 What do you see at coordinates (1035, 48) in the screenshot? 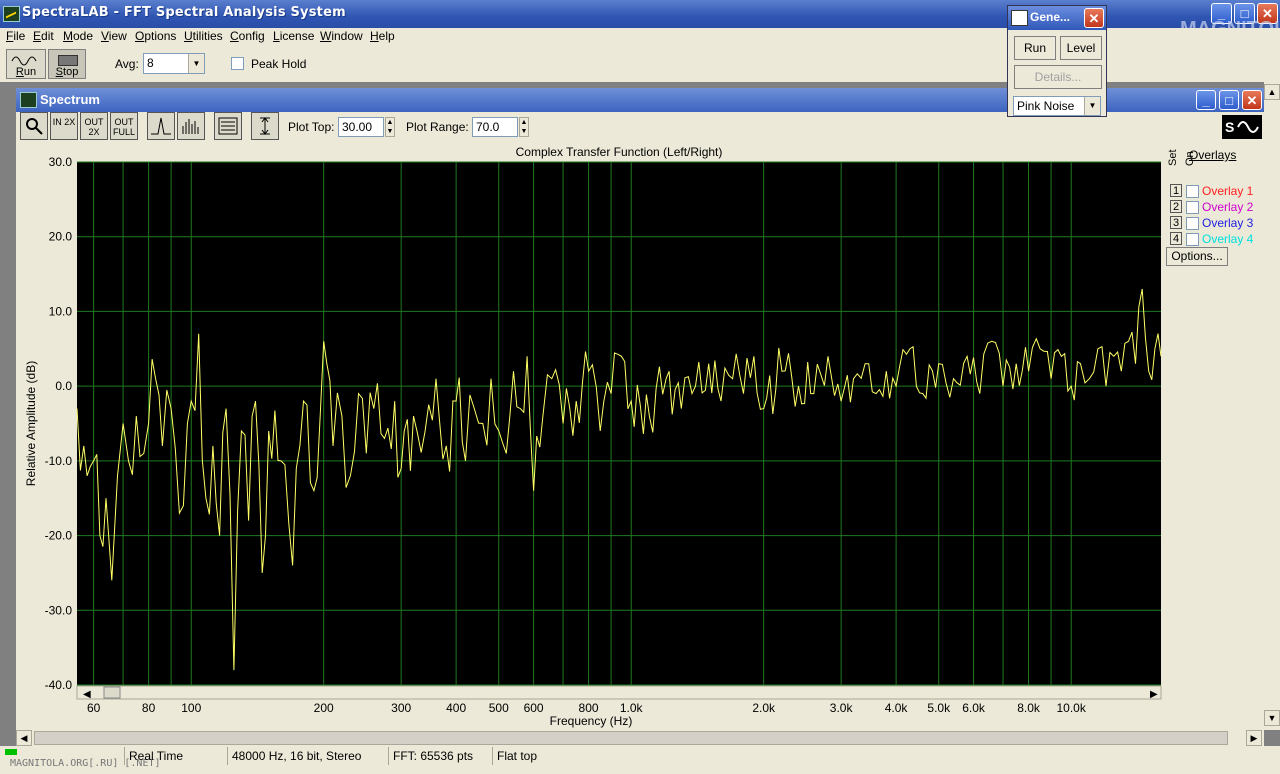
I see `generator-run-button: Run` at bounding box center [1035, 48].